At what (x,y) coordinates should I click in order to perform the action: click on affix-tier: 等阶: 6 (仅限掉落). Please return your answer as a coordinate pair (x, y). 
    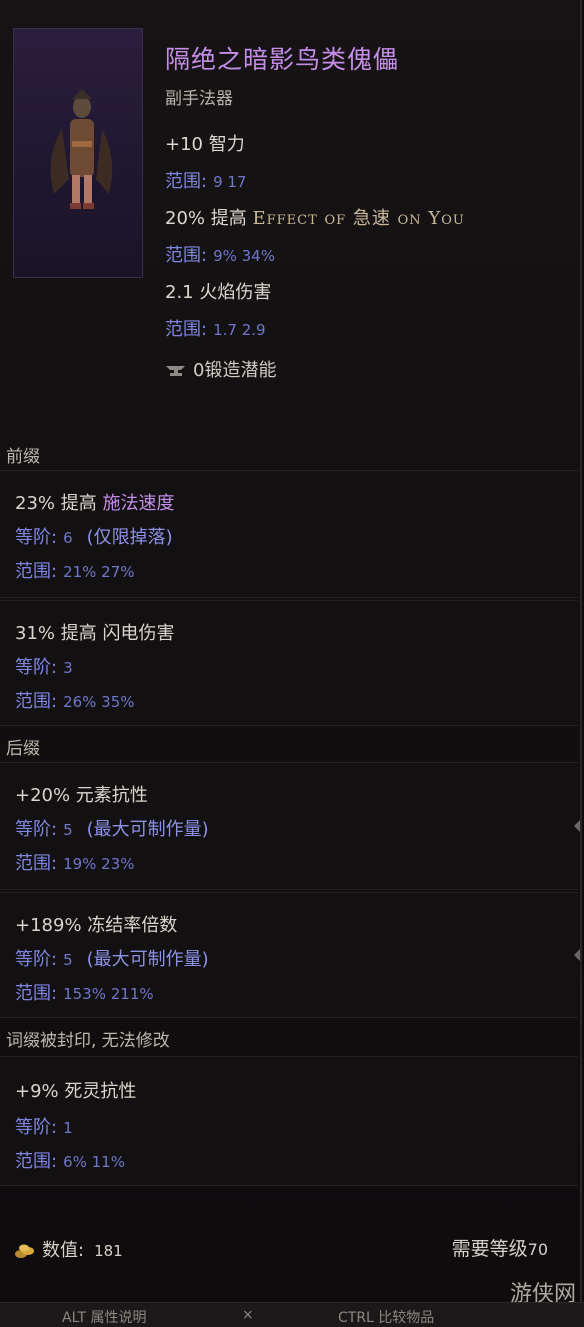
    Looking at the image, I should click on (94, 536).